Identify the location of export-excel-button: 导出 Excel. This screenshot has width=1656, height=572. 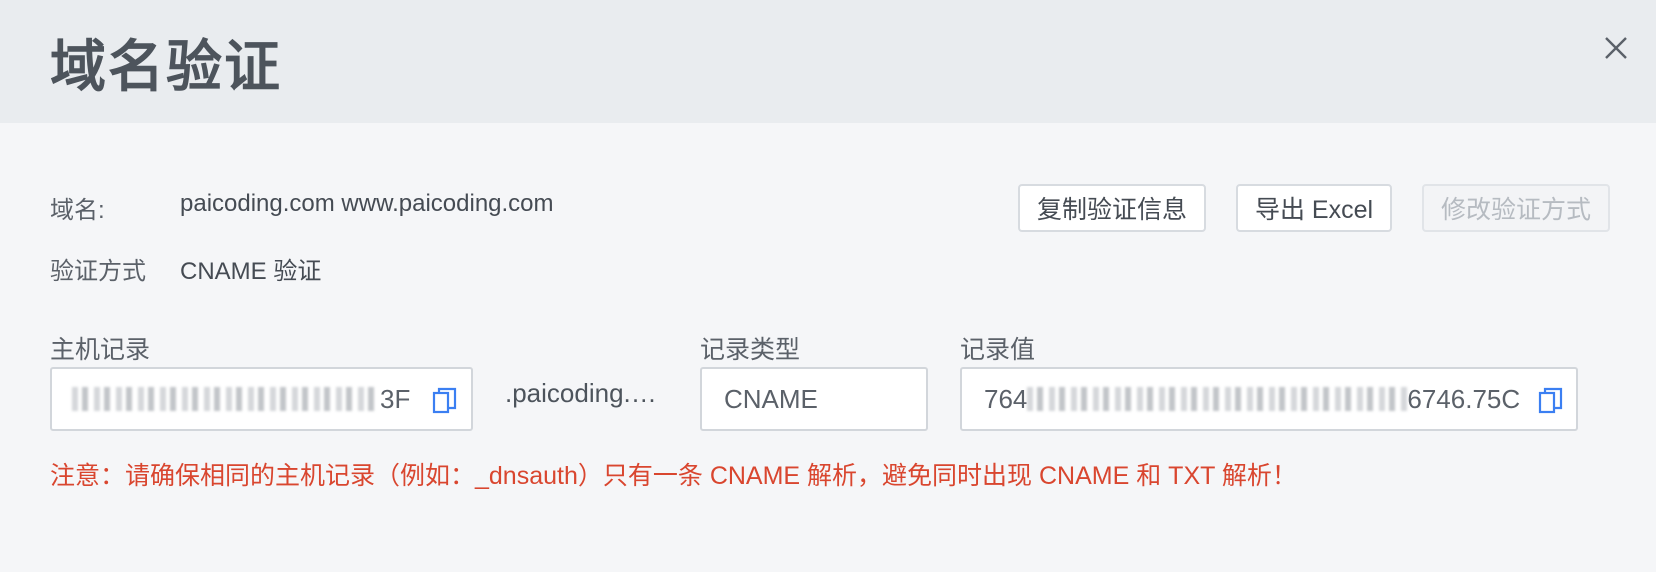
(1314, 208).